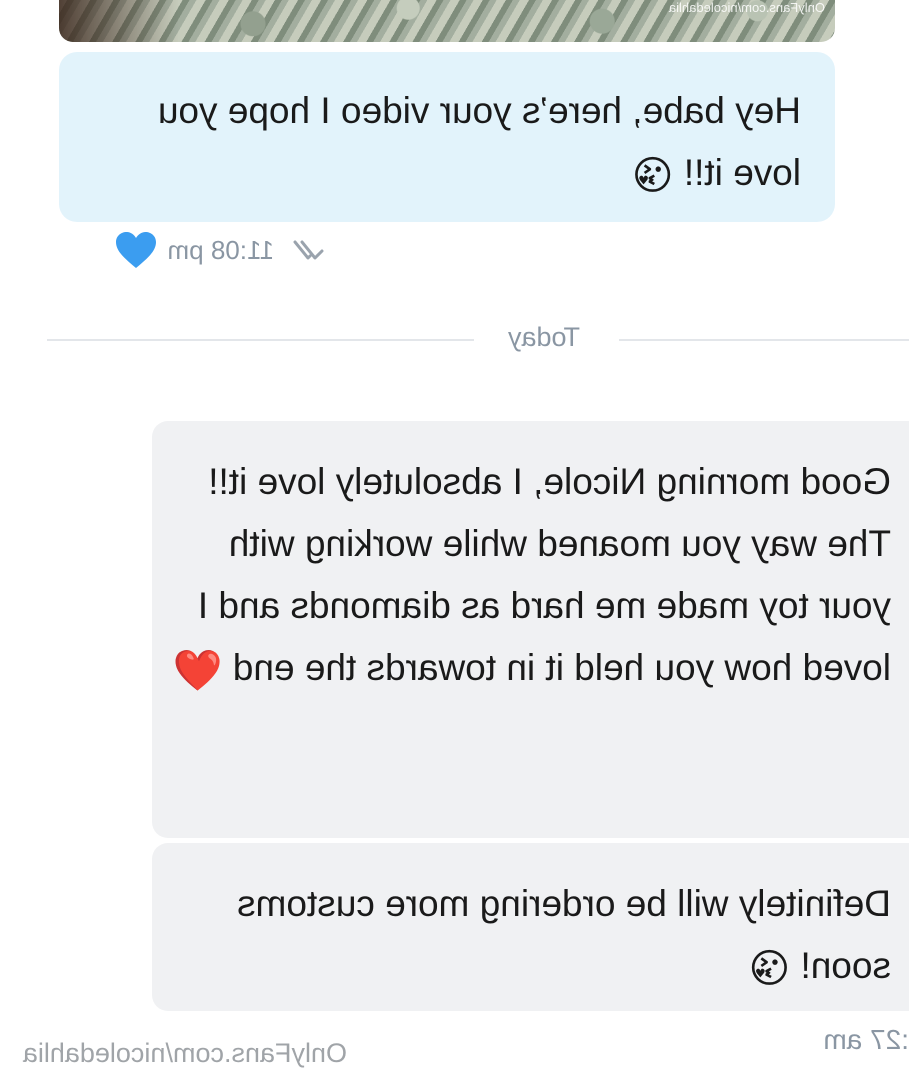 The image size is (909, 1080). I want to click on heart-reaction-icon, so click(136, 250).